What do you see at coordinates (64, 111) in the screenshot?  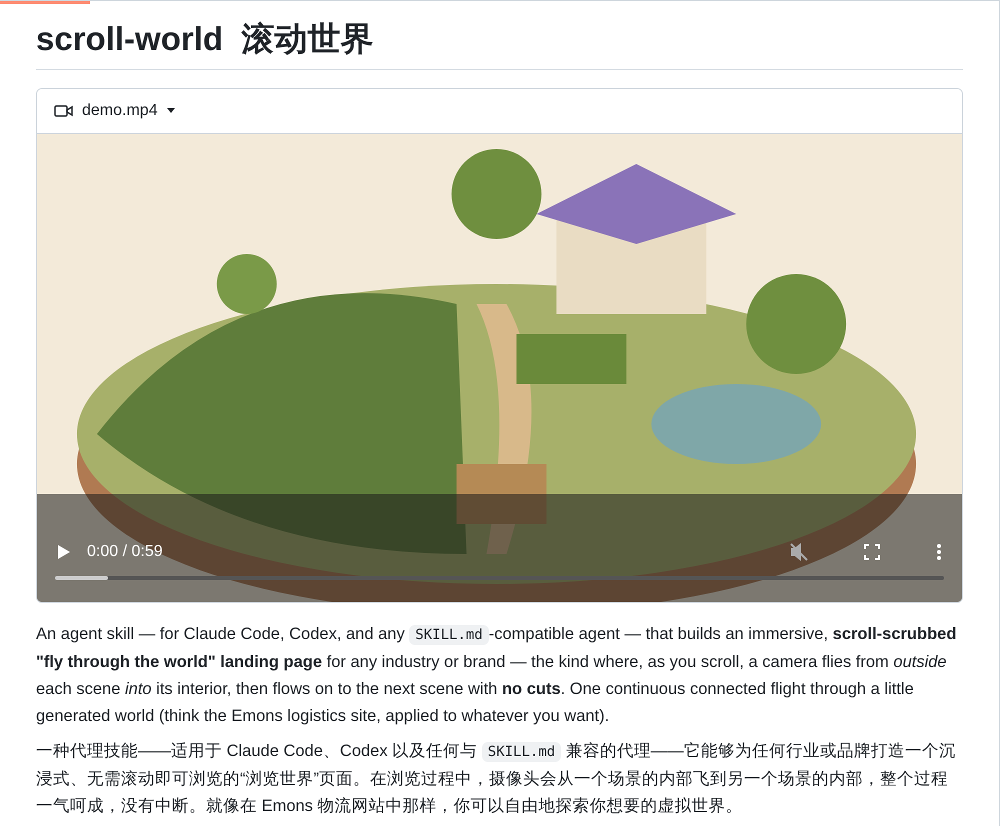 I see `video-camera-icon` at bounding box center [64, 111].